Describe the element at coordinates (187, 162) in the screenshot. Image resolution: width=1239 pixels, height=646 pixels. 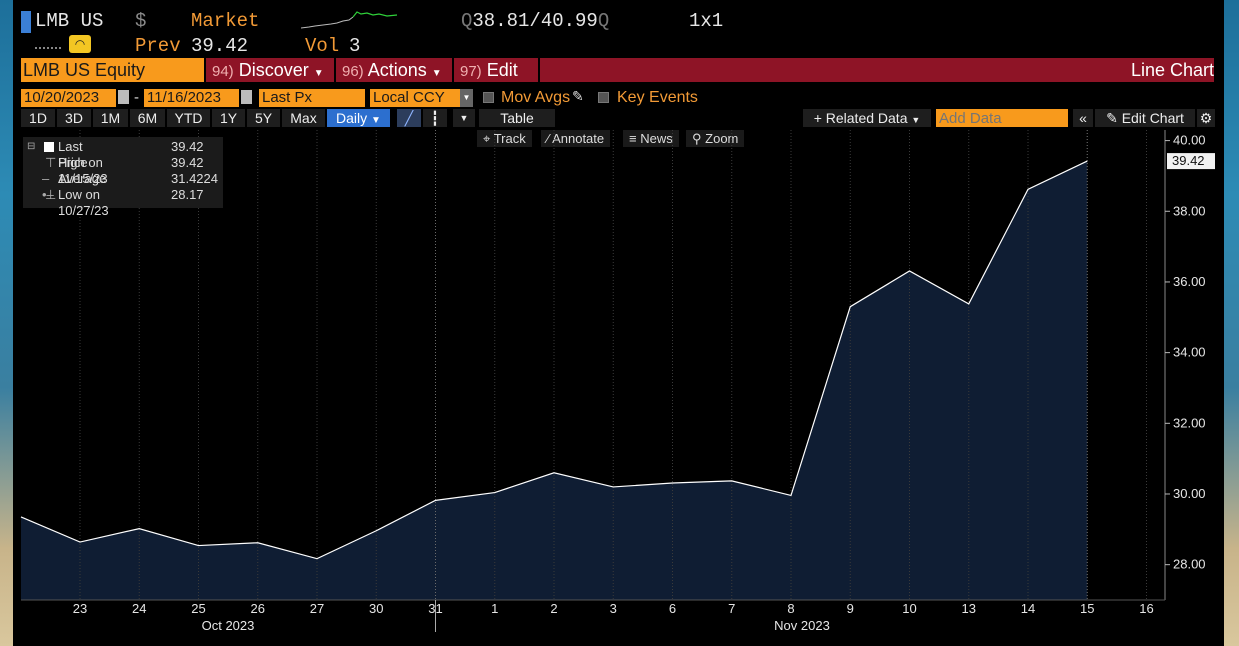
I see `legend-high-value: 39.42` at that location.